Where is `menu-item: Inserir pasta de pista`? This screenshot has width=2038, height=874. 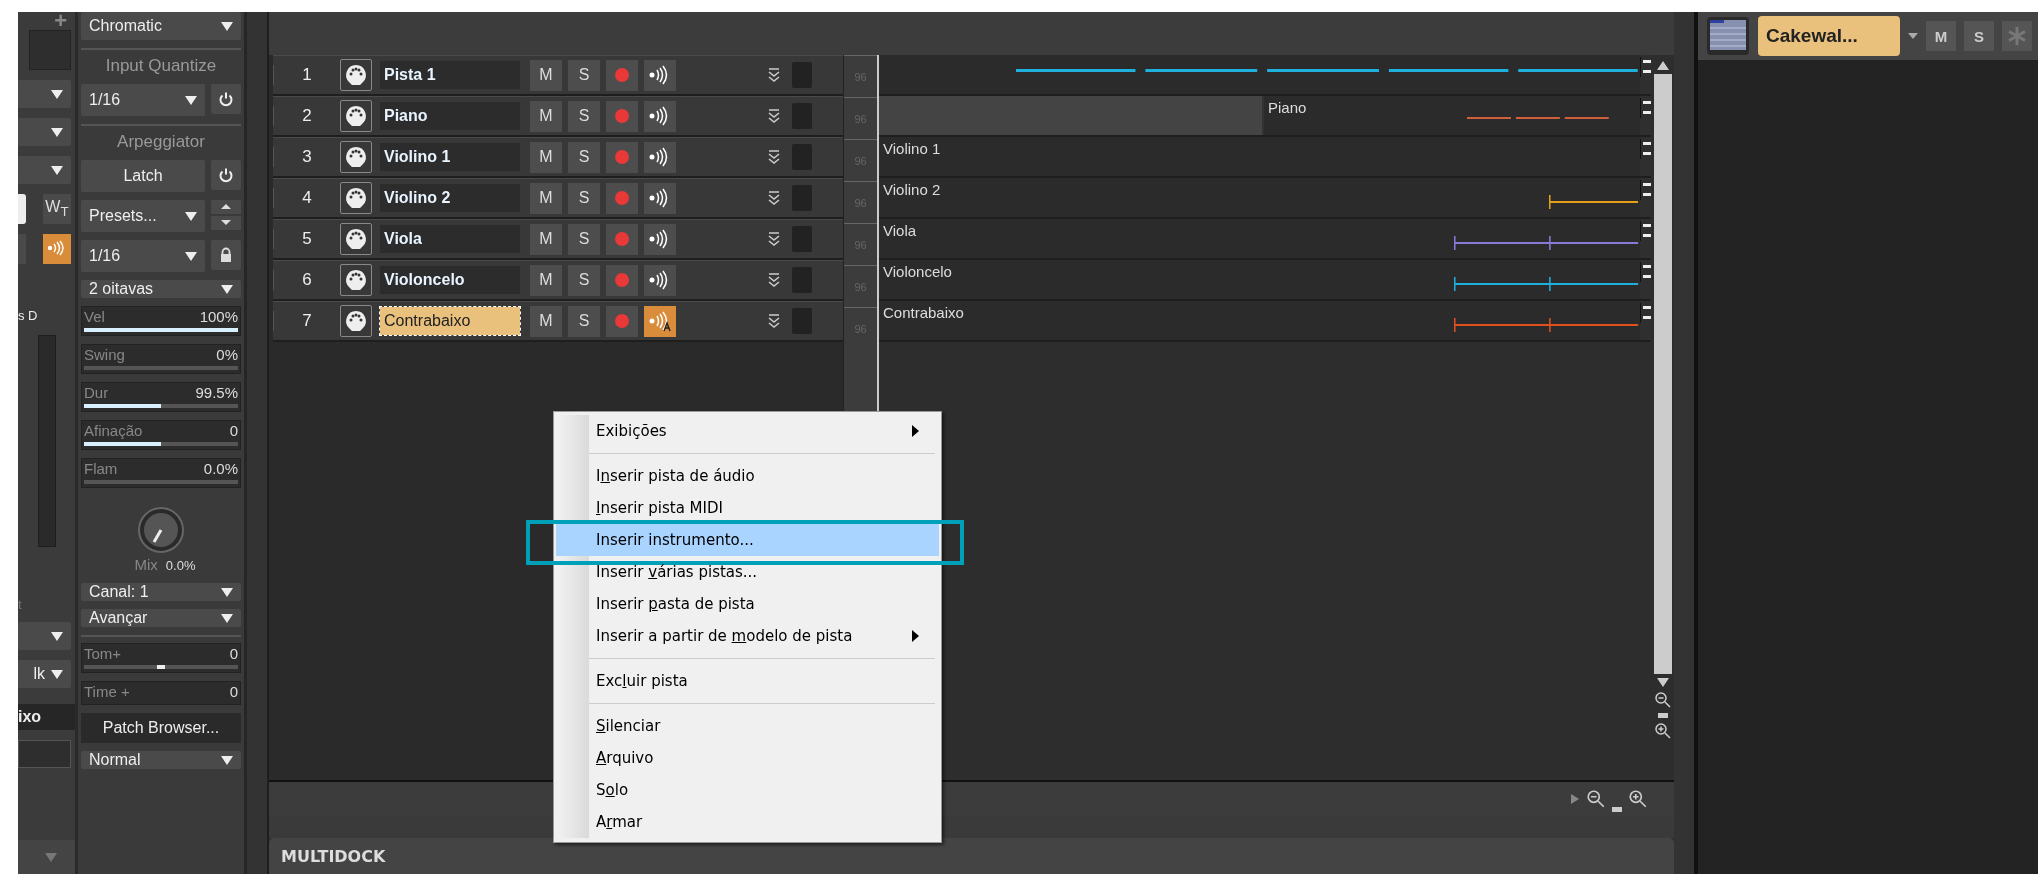 menu-item: Inserir pasta de pista is located at coordinates (747, 604).